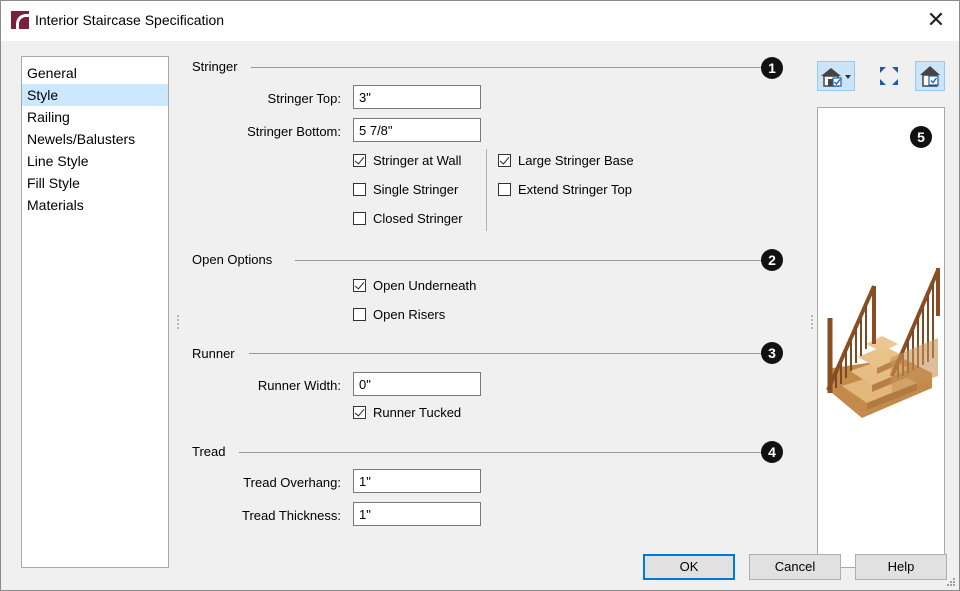 The width and height of the screenshot is (960, 591). I want to click on stringer-bottom-input, so click(417, 130).